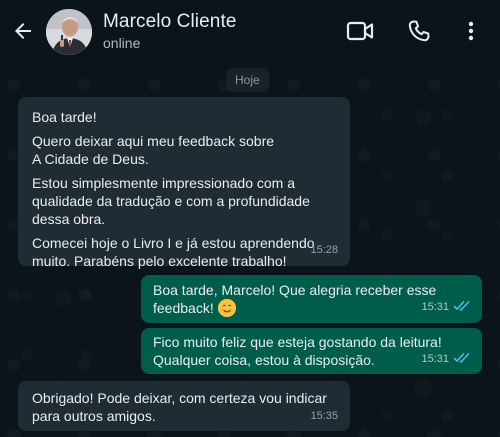  I want to click on contact-name: Marcelo Cliente, so click(170, 22).